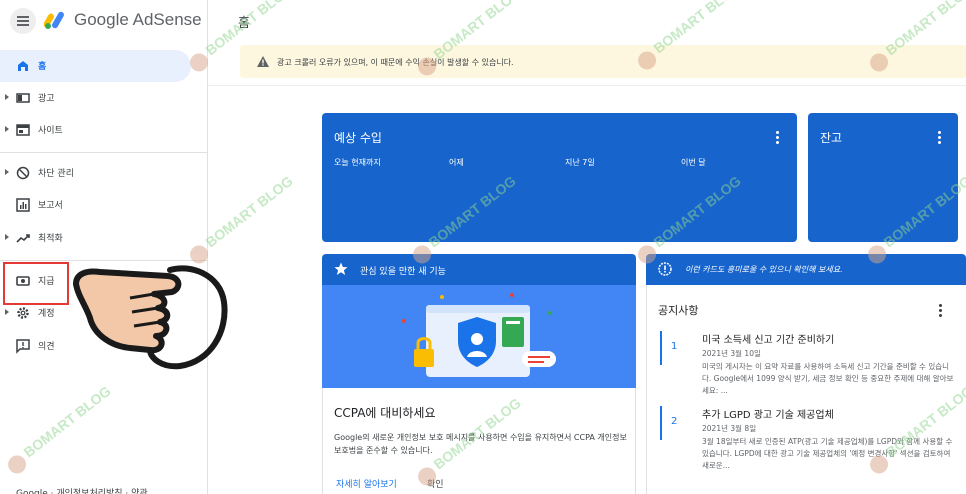  What do you see at coordinates (54, 20) in the screenshot?
I see `adsense-logo-icon` at bounding box center [54, 20].